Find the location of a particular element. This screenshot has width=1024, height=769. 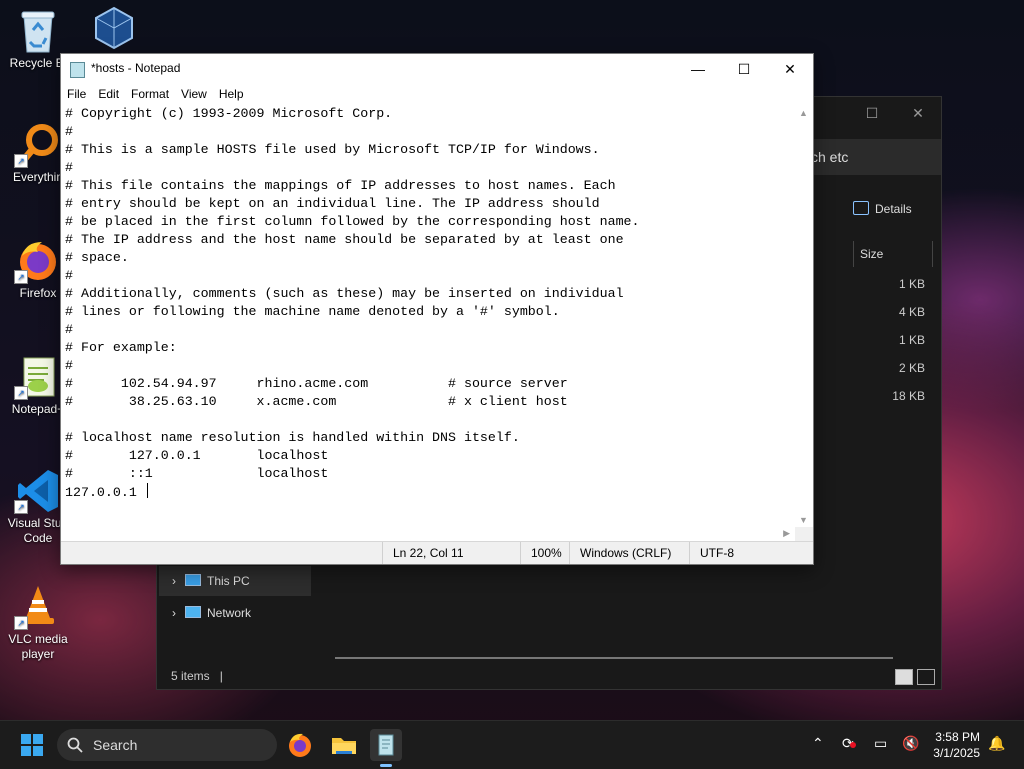

encoding: UTF-8 is located at coordinates (711, 553).